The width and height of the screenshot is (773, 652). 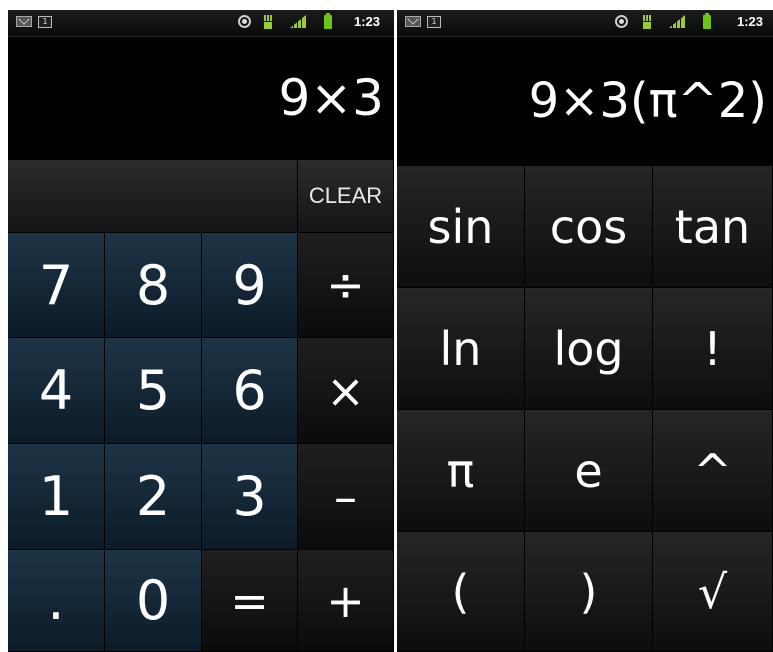 I want to click on divide-button: ÷, so click(x=346, y=285).